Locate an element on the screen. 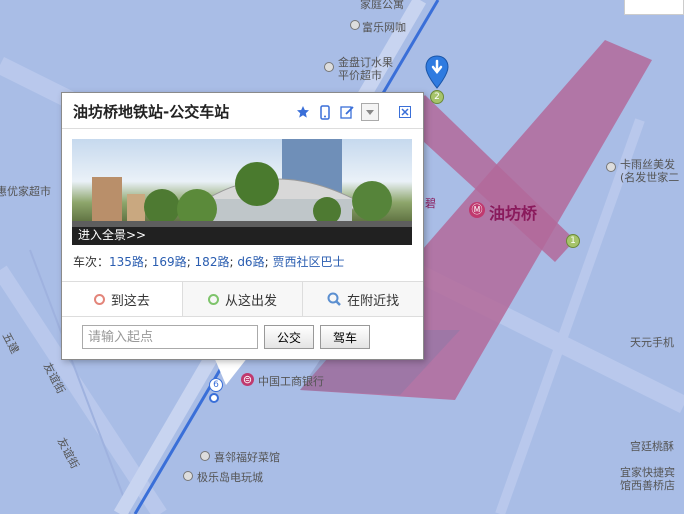  title-divider is located at coordinates (242, 128).